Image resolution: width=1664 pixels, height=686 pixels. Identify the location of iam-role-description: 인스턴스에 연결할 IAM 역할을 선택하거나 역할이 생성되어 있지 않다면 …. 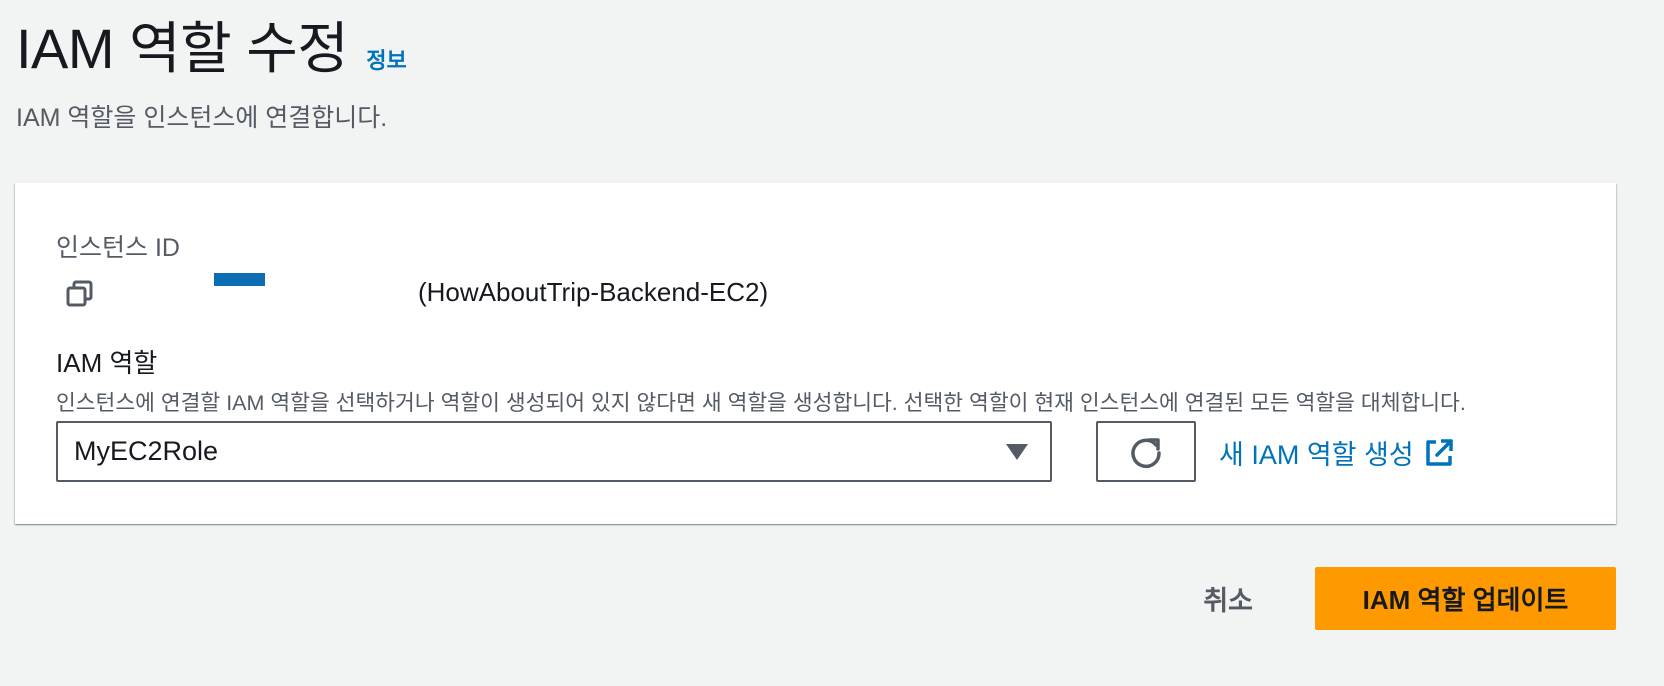
(761, 403).